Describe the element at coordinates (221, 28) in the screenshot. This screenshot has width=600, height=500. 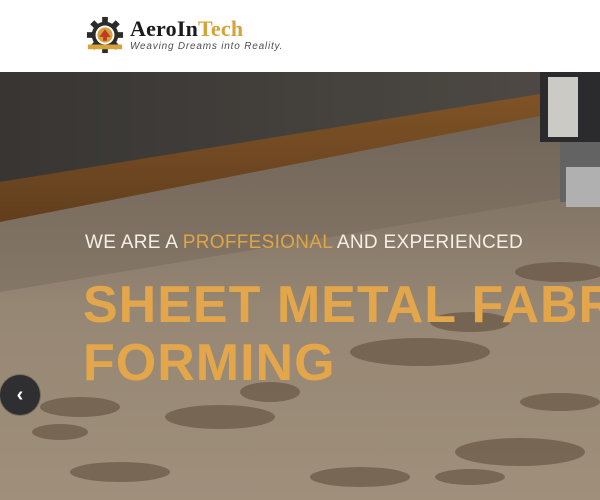
I see `brand-name-part2: Tech` at that location.